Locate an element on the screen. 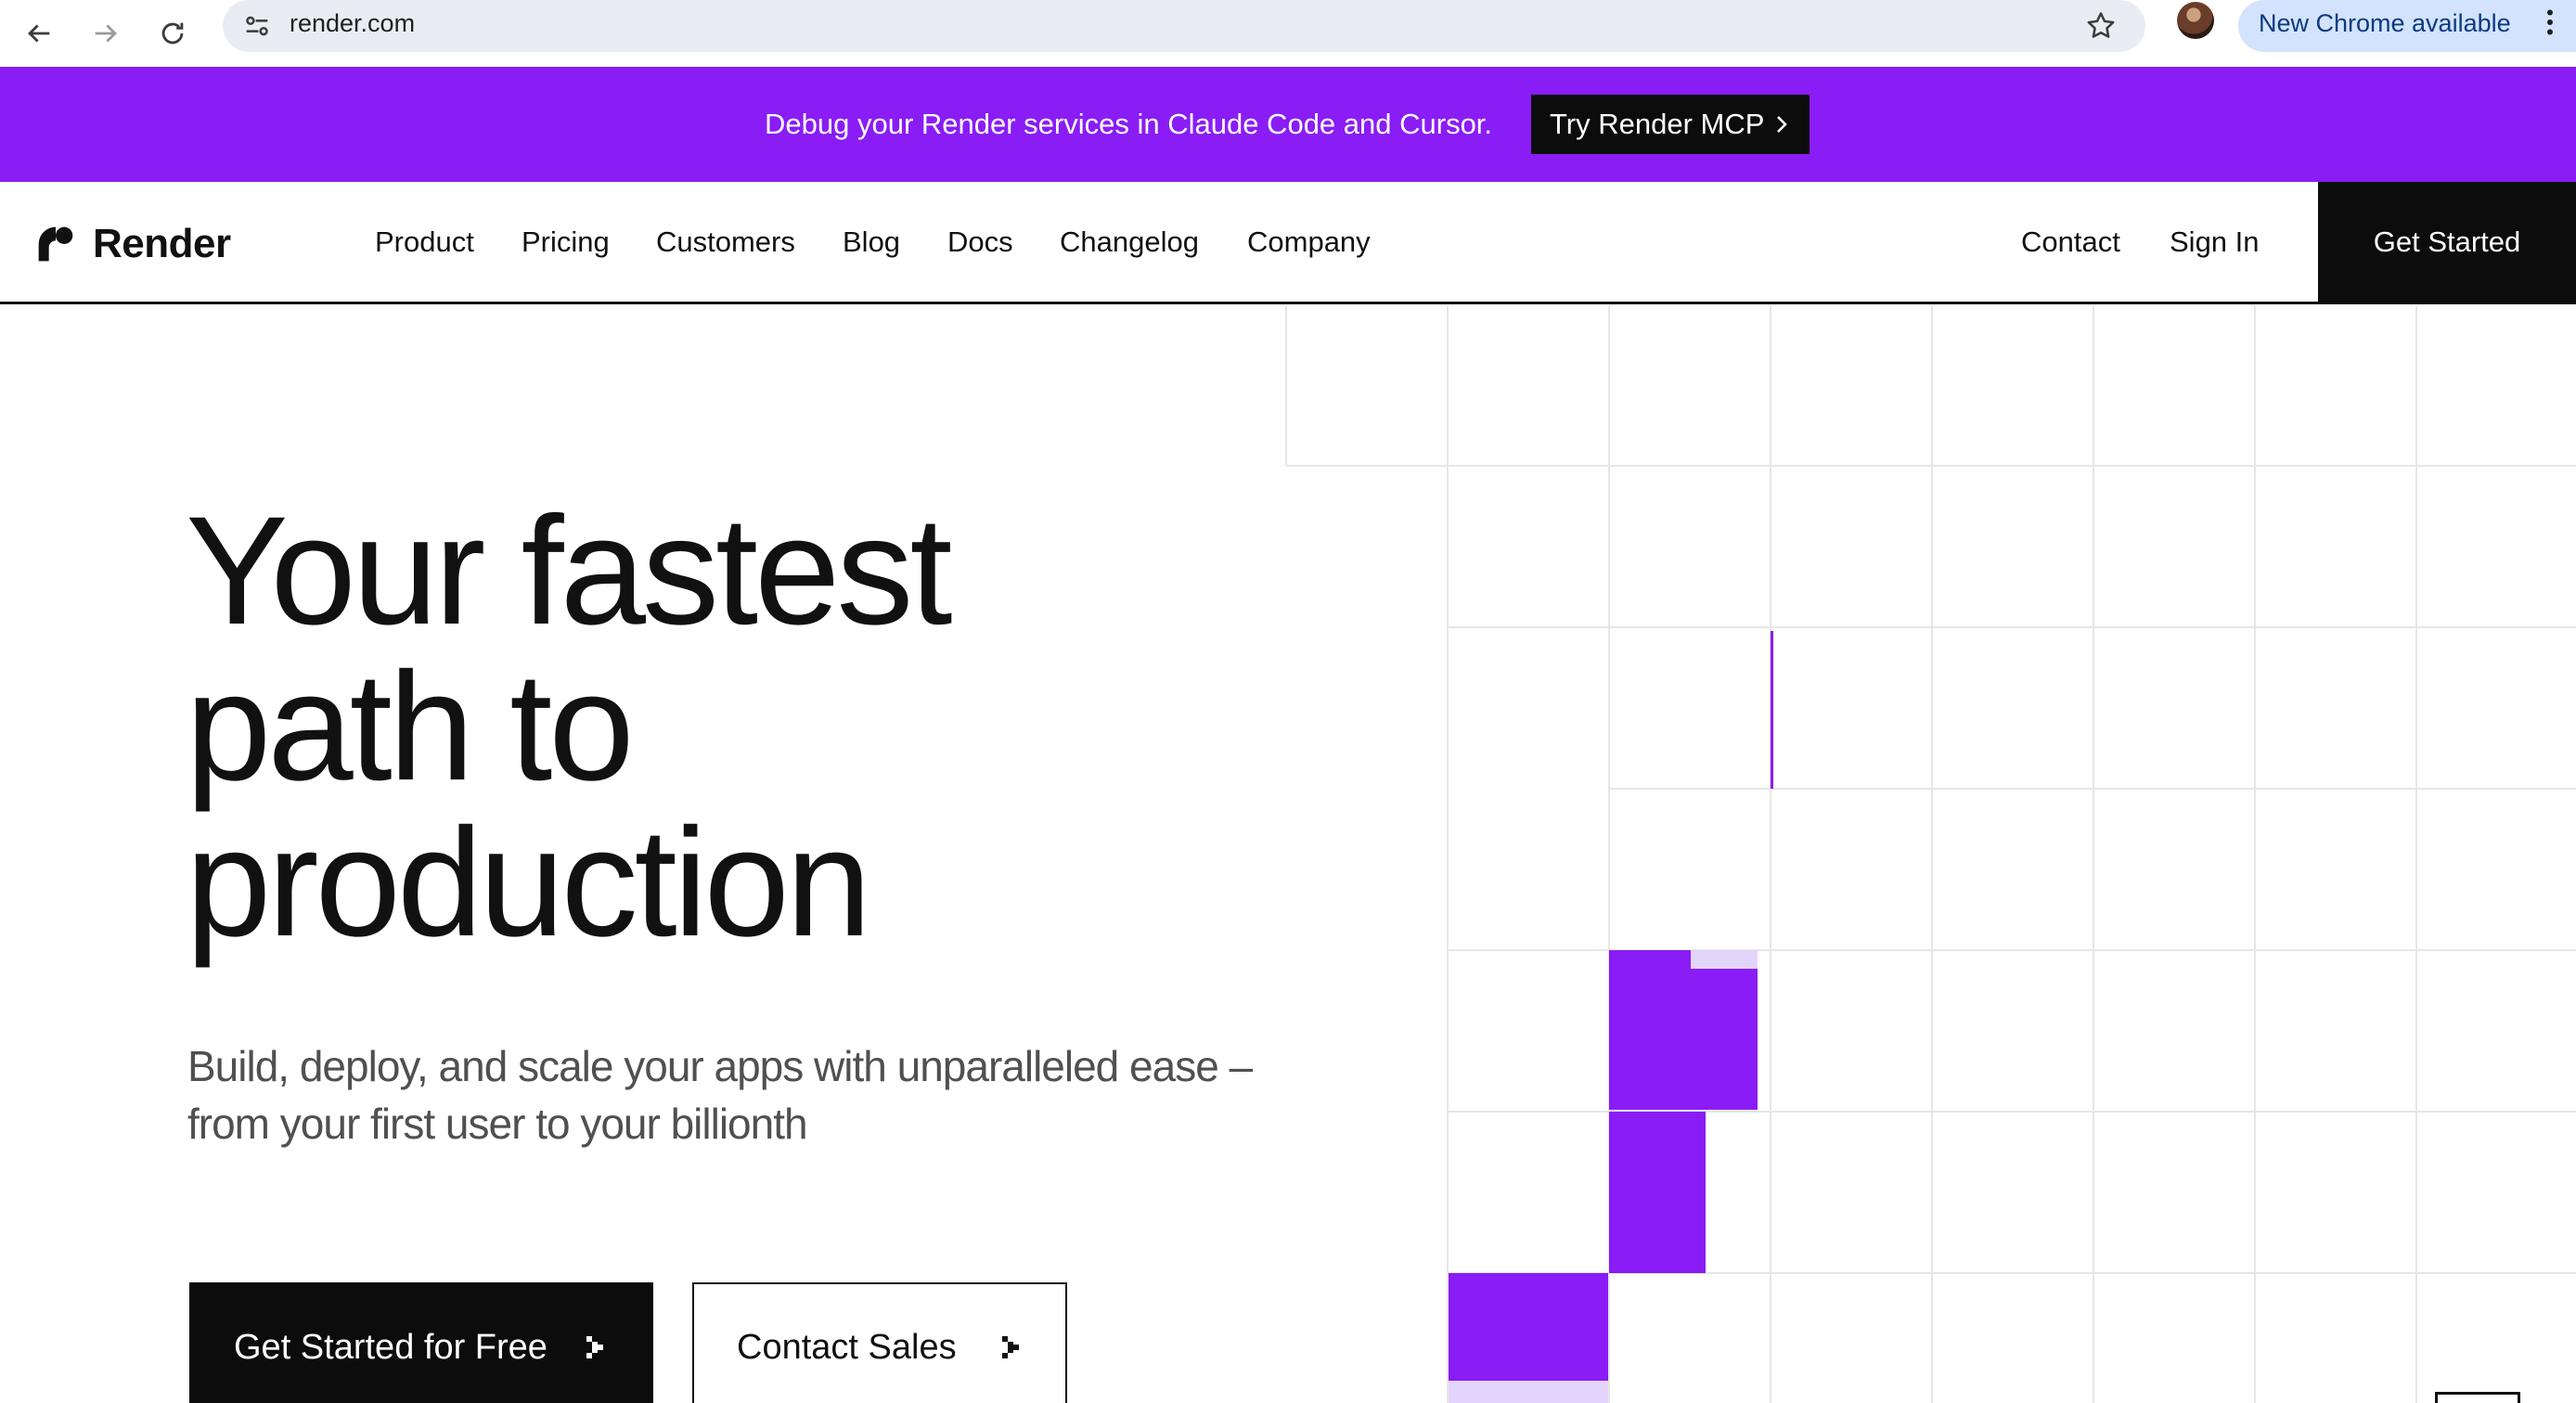 The height and width of the screenshot is (1403, 2576). try-mcp-button: Try Render MCP is located at coordinates (1671, 124).